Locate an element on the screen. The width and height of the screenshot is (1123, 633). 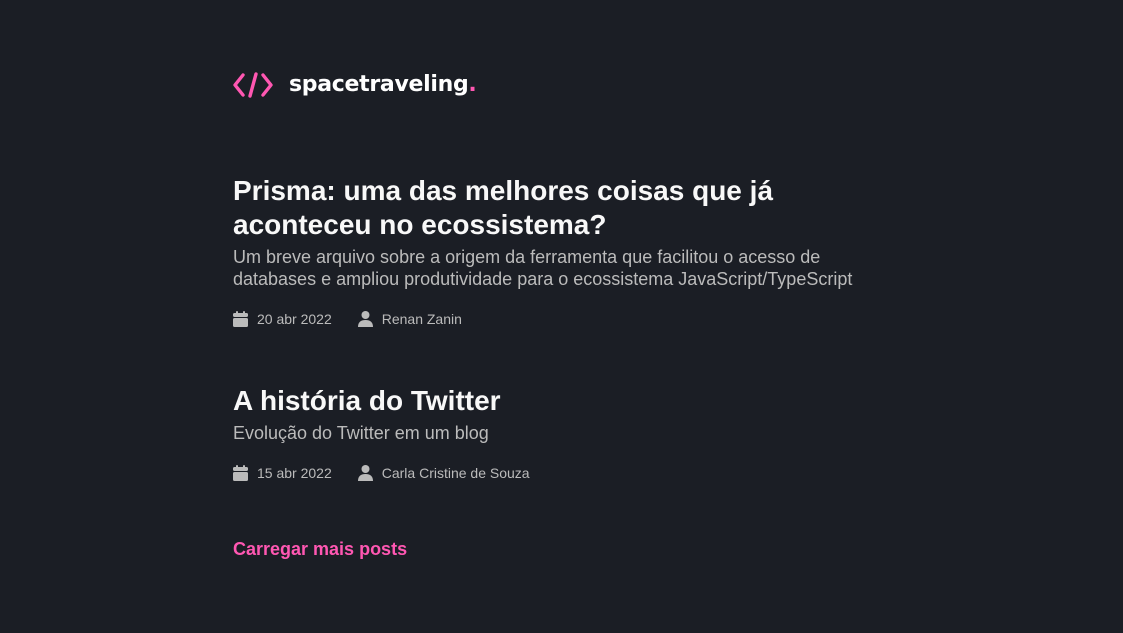
post-date: 20 abr 2022 is located at coordinates (282, 319).